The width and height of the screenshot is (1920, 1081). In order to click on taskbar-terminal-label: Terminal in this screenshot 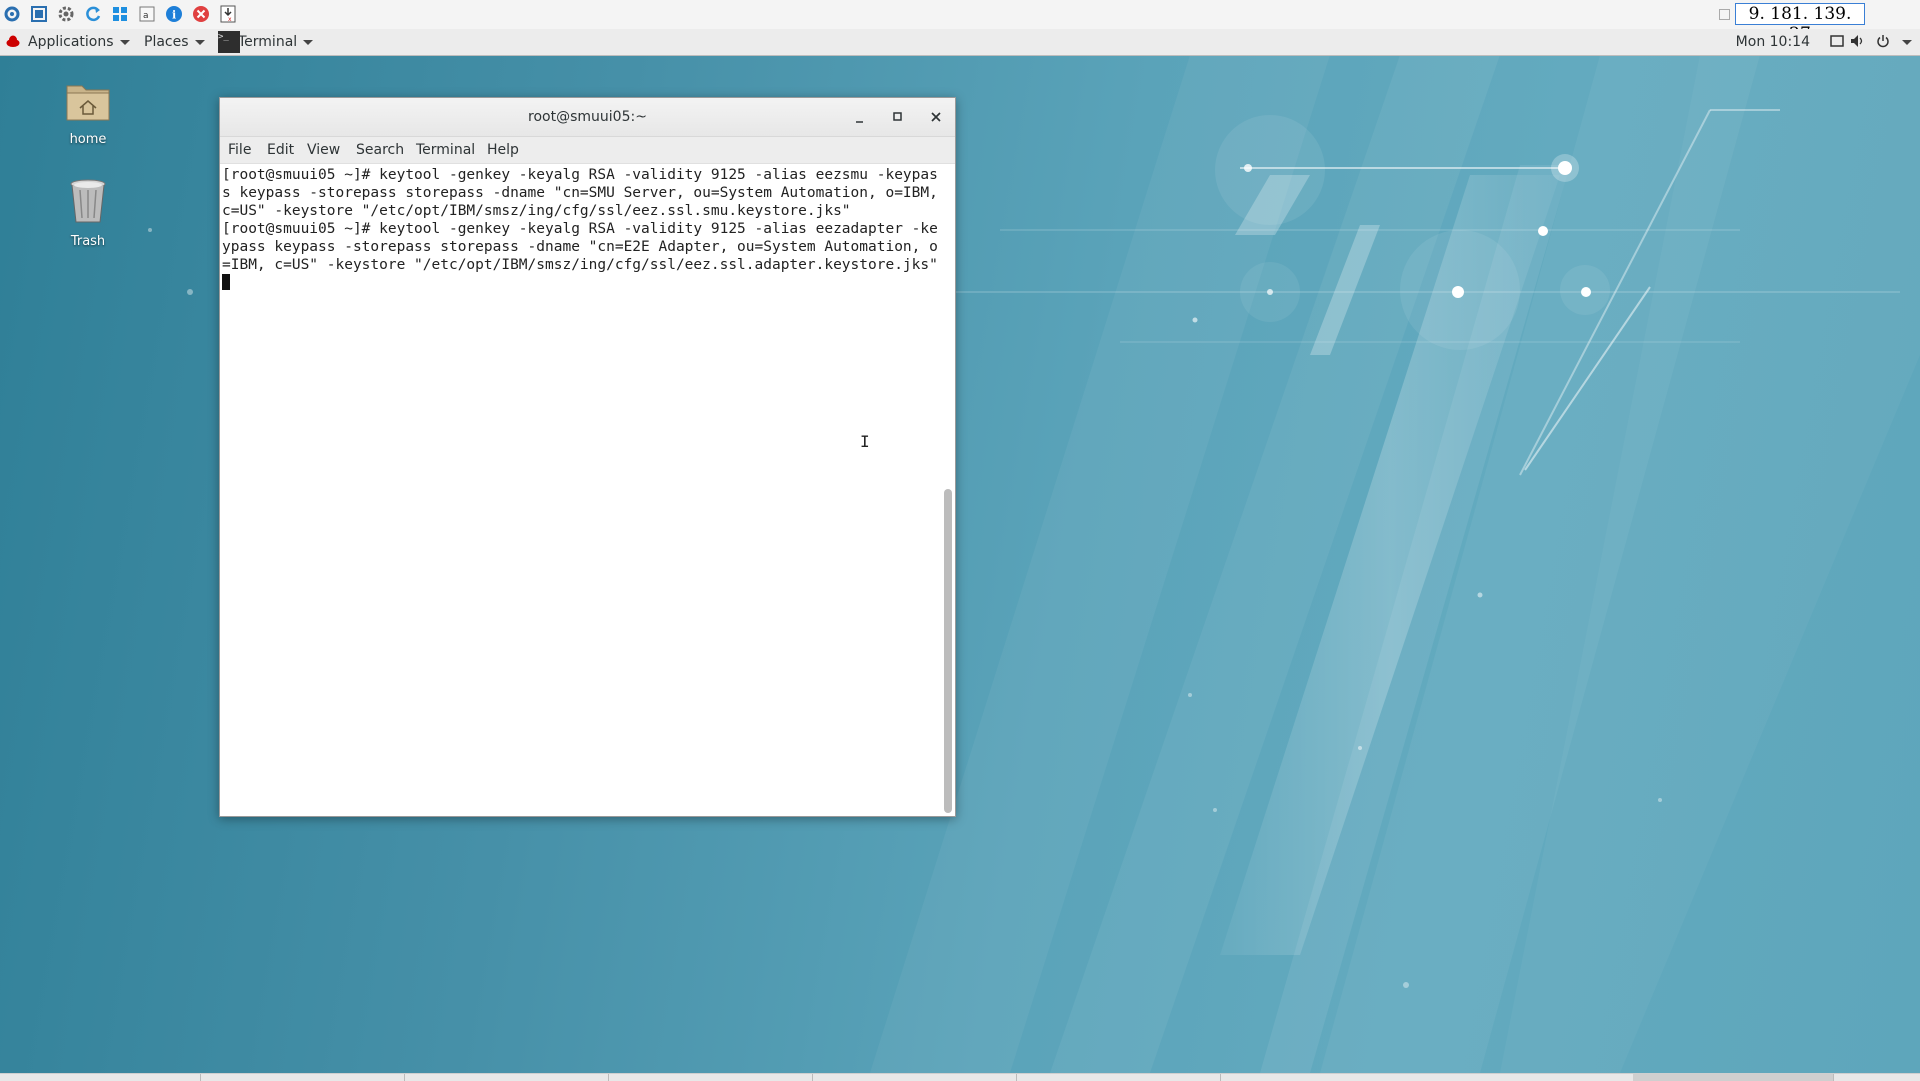, I will do `click(268, 42)`.